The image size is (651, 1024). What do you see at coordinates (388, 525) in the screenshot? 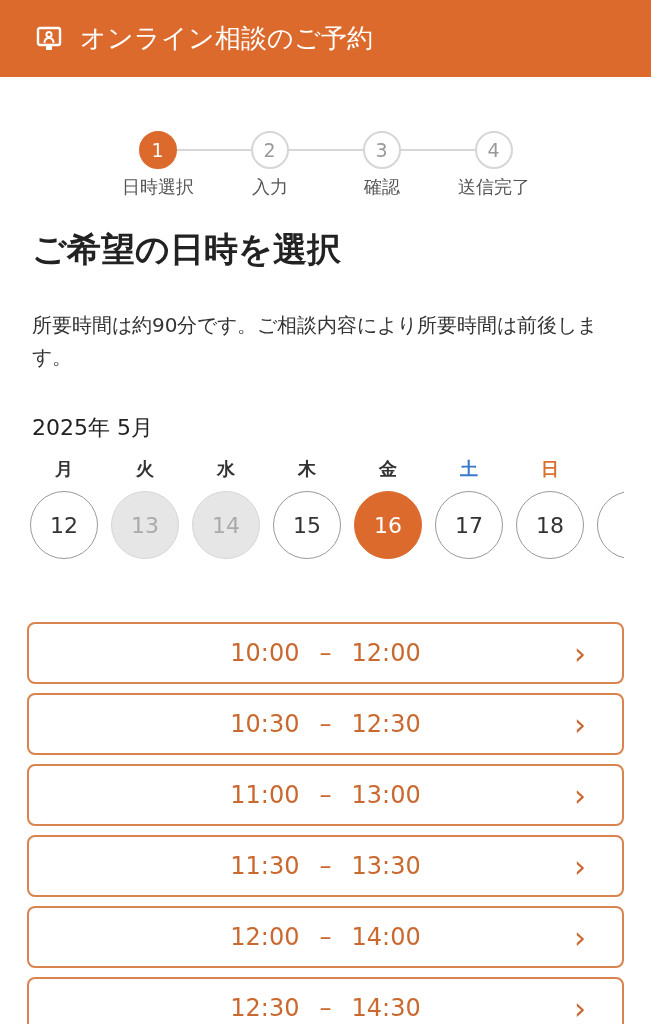
I see `date-button: 16` at bounding box center [388, 525].